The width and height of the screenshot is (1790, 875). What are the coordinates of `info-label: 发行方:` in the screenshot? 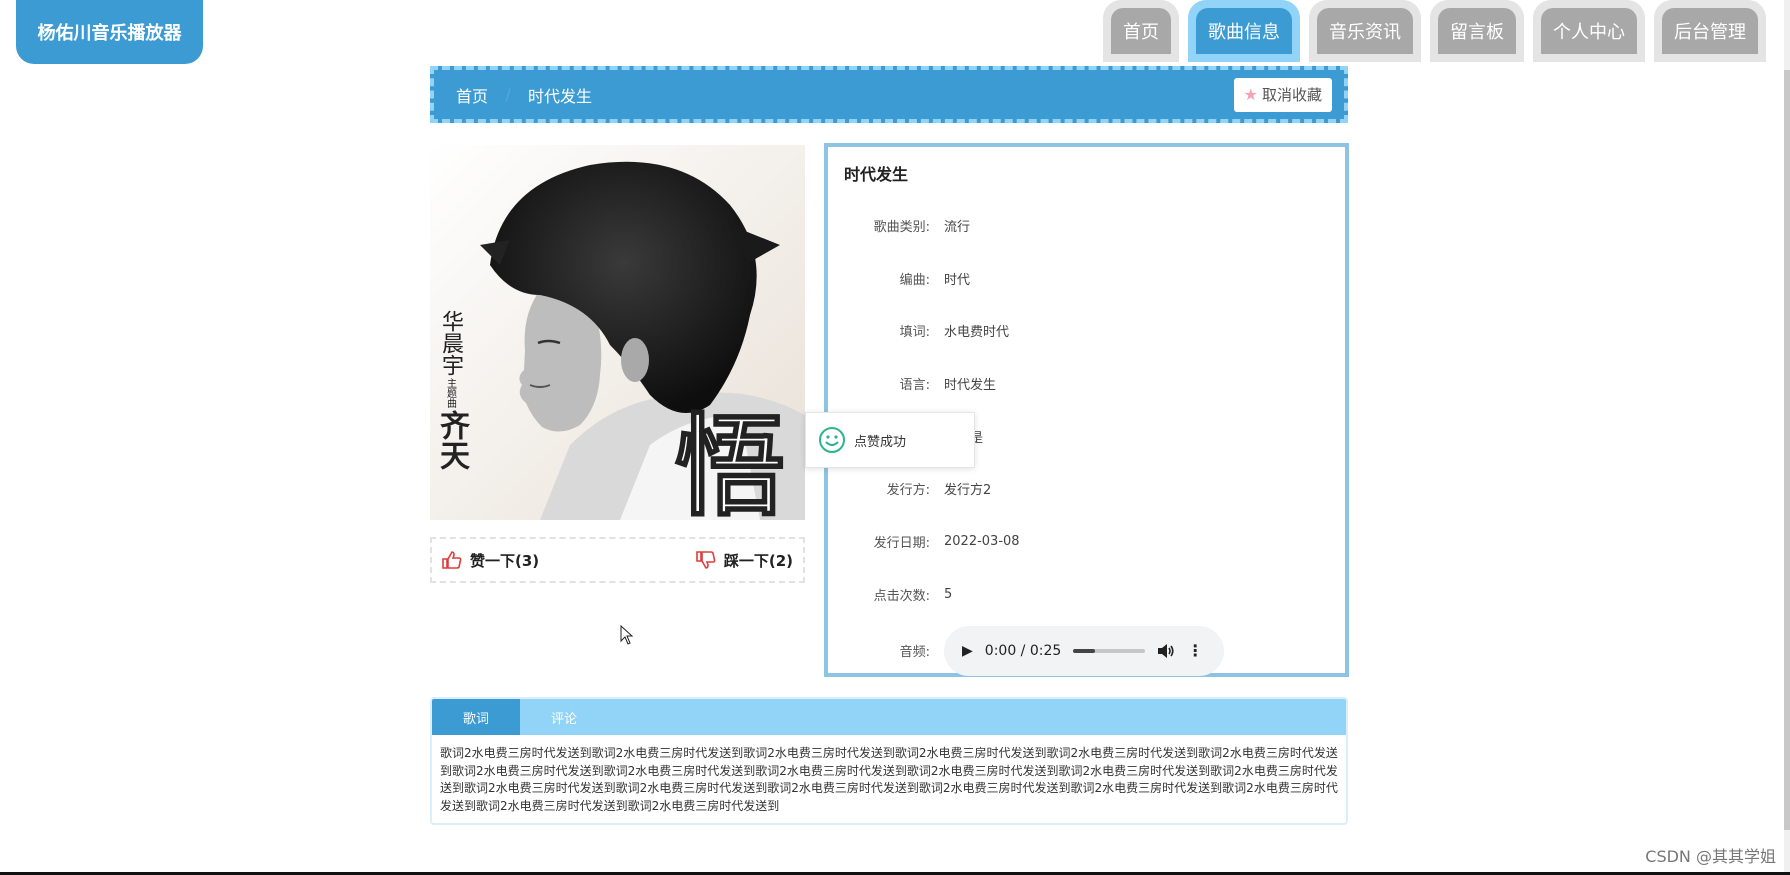 It's located at (908, 491).